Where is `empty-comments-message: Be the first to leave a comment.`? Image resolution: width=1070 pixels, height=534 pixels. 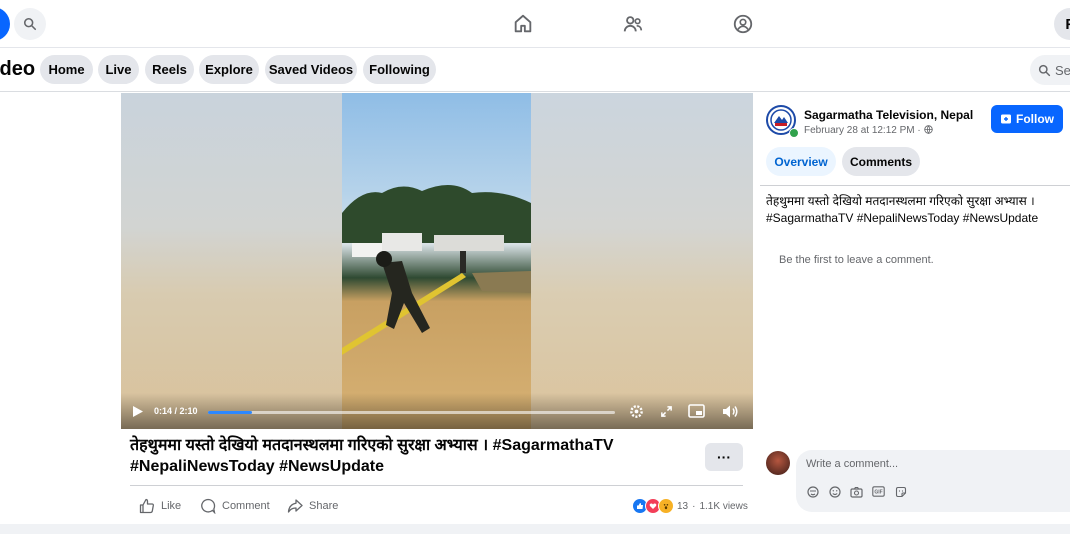 empty-comments-message: Be the first to leave a comment. is located at coordinates (856, 260).